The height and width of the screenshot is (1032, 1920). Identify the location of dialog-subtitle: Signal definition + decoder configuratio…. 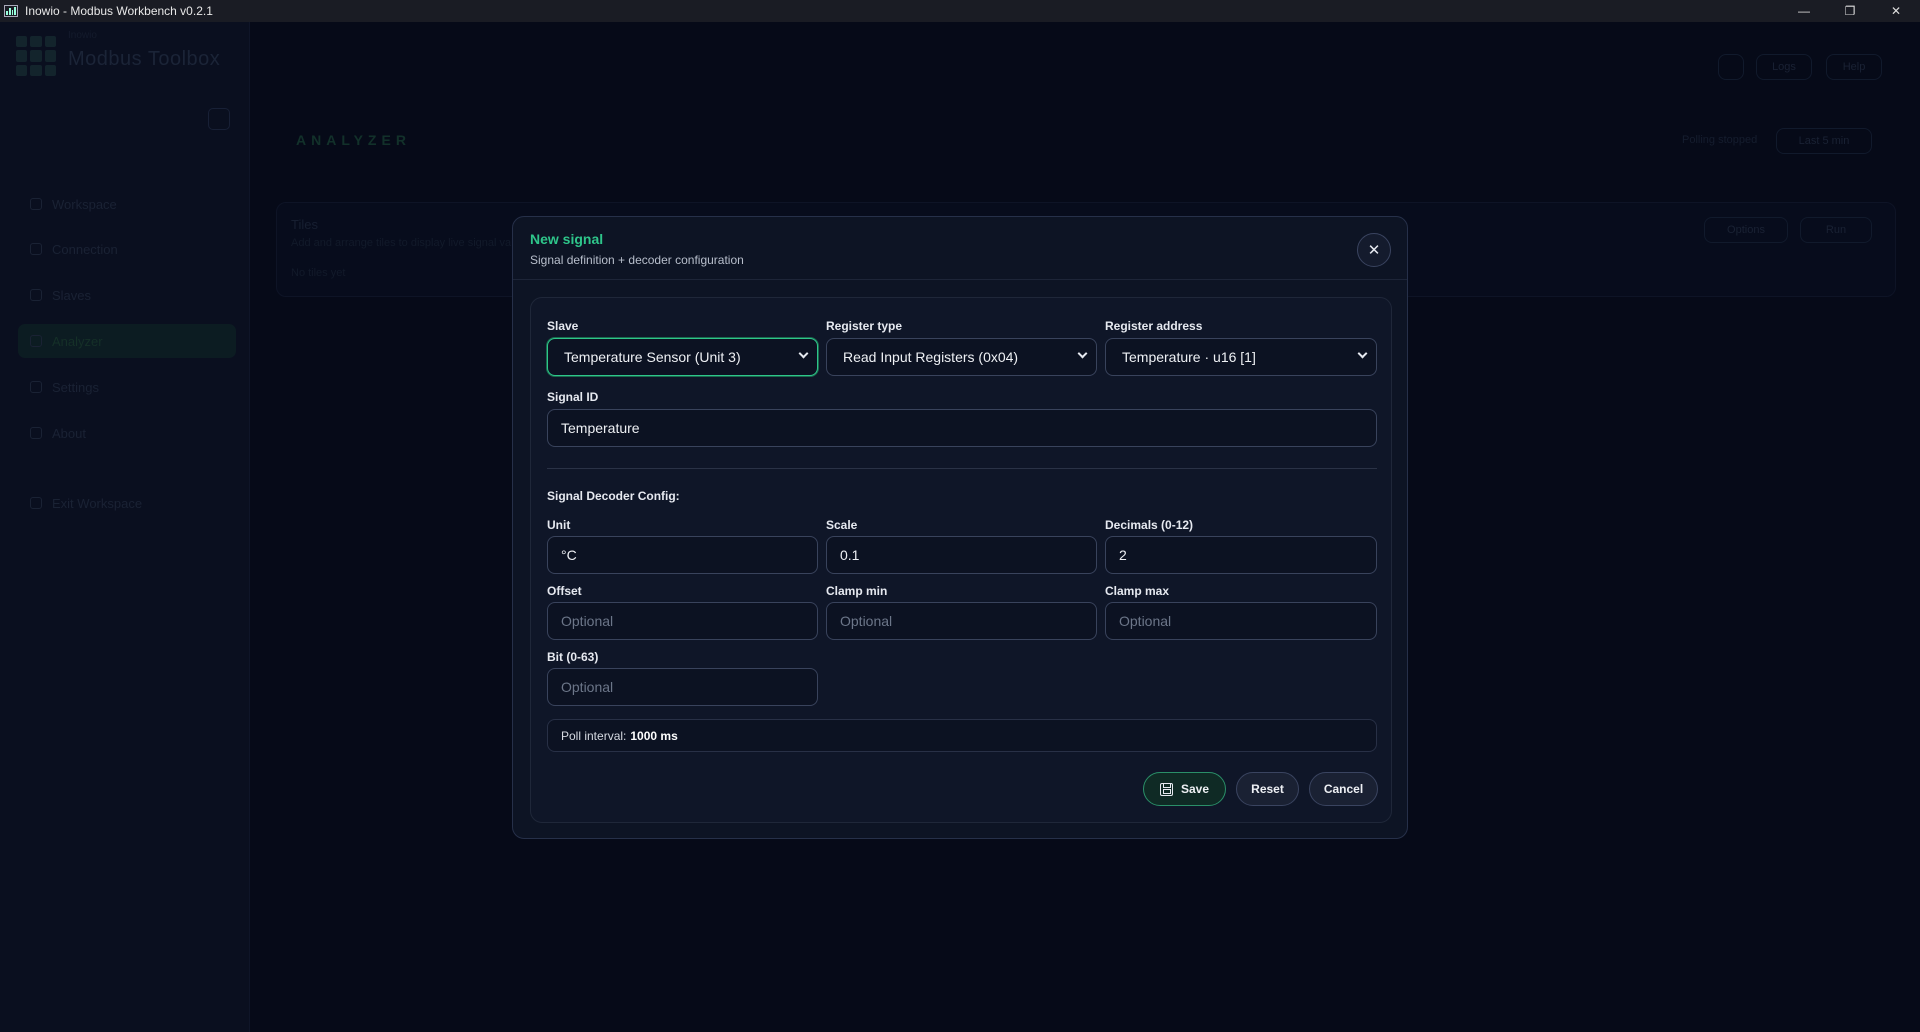
(637, 260).